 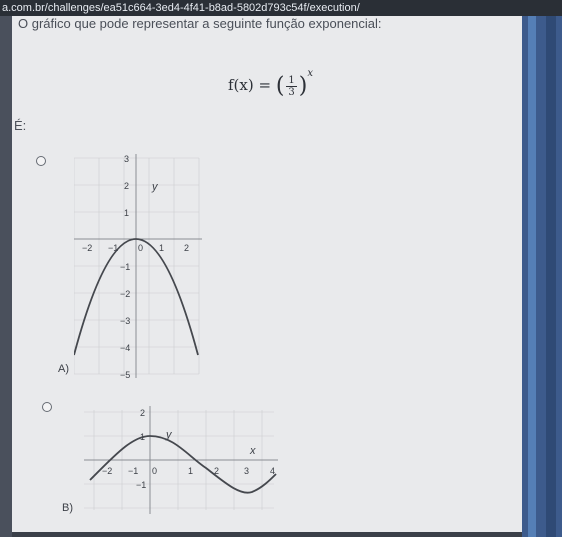 I want to click on option-a-graph: y x −2 −1 0 1 2 3 2 1 −1 −2 −3 −4 −5, so click(x=138, y=266).